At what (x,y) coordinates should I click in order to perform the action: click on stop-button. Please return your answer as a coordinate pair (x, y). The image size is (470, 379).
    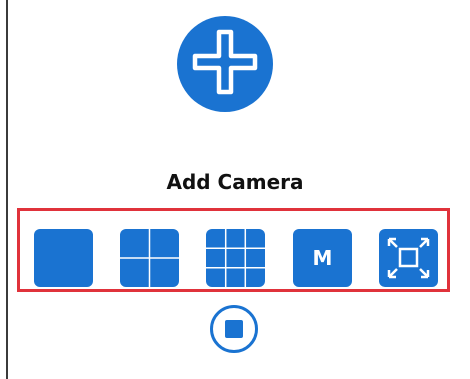
    Looking at the image, I should click on (234, 329).